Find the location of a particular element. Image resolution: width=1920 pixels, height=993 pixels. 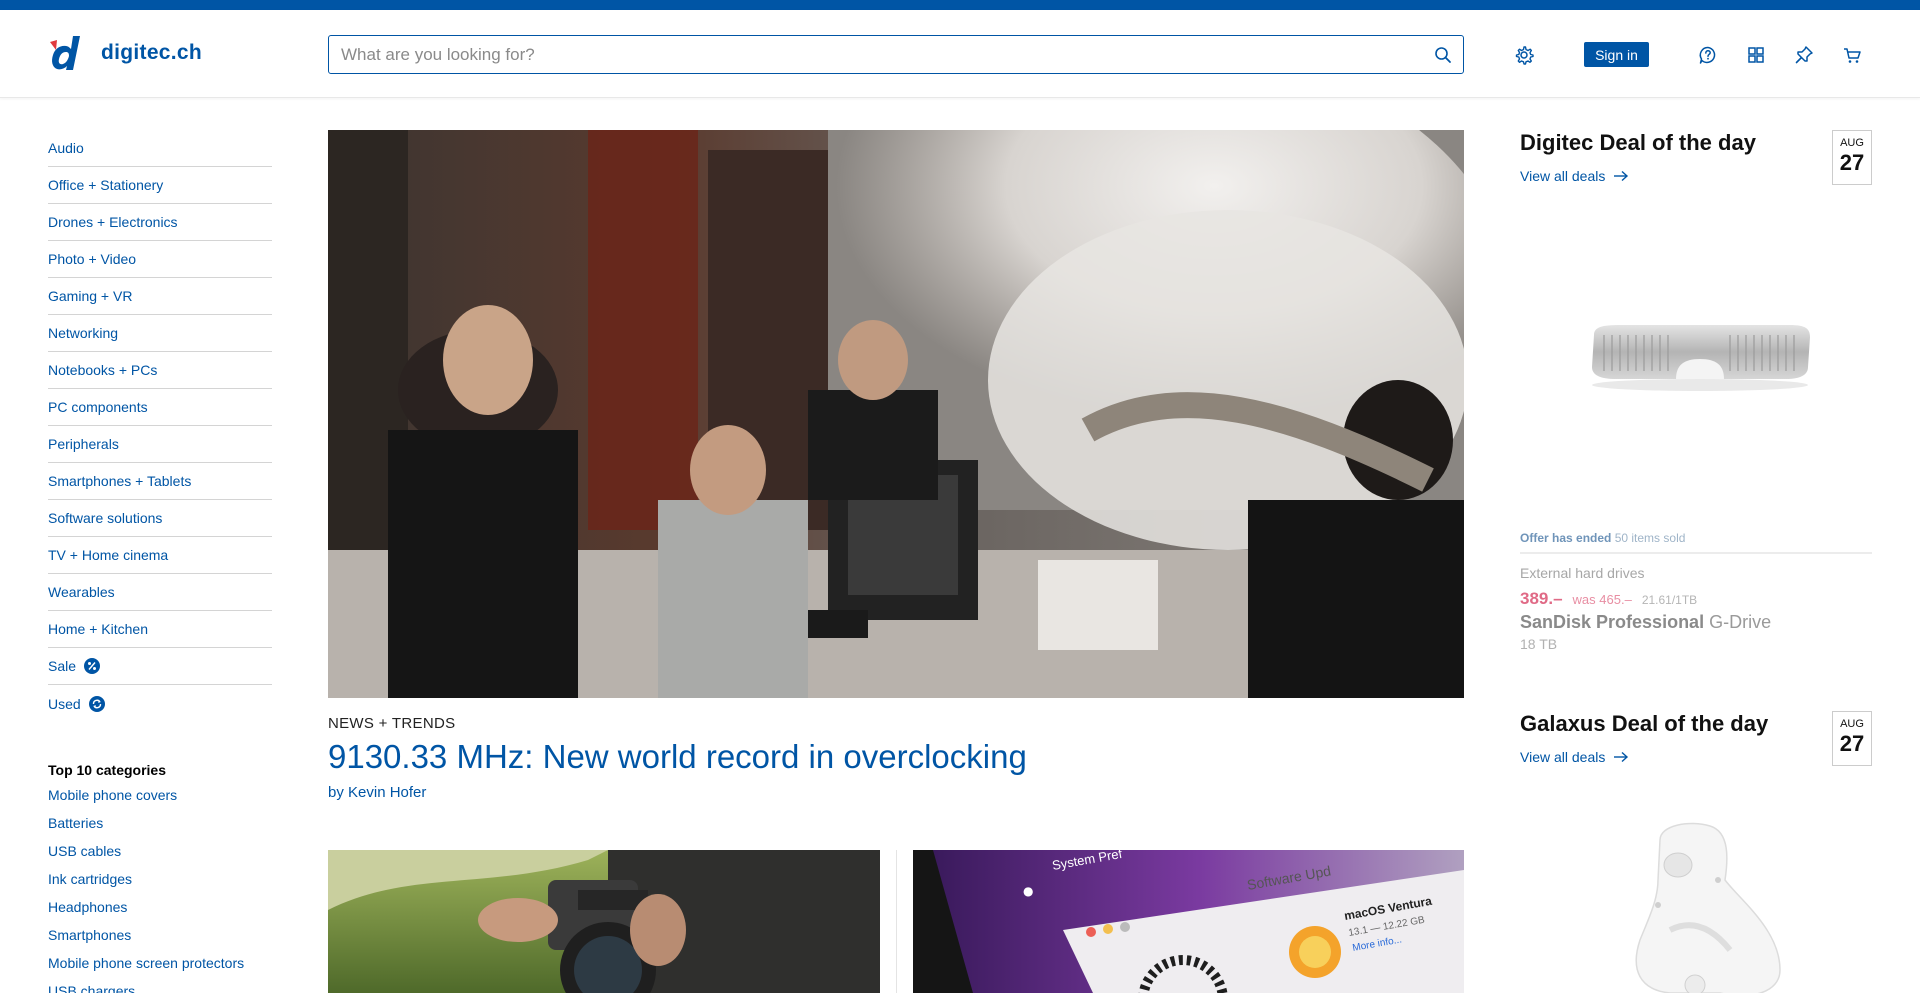

logo-link: digitec.ch is located at coordinates (124, 53).